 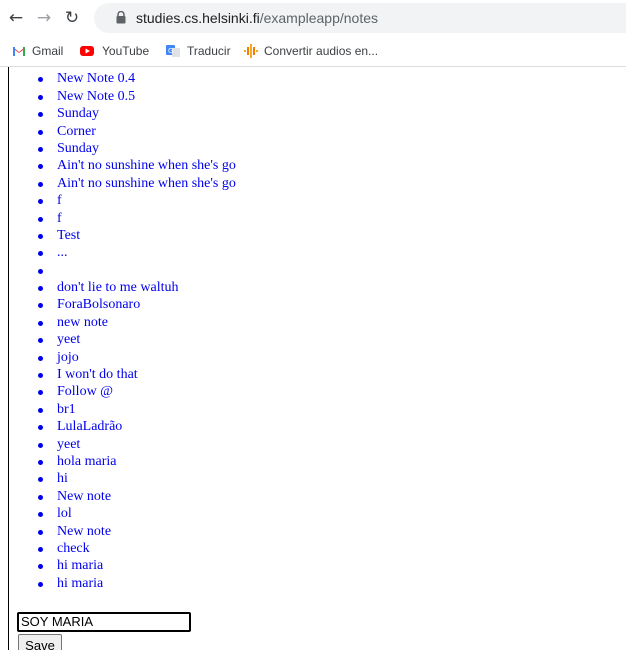 What do you see at coordinates (137, 548) in the screenshot?
I see `note-item: check` at bounding box center [137, 548].